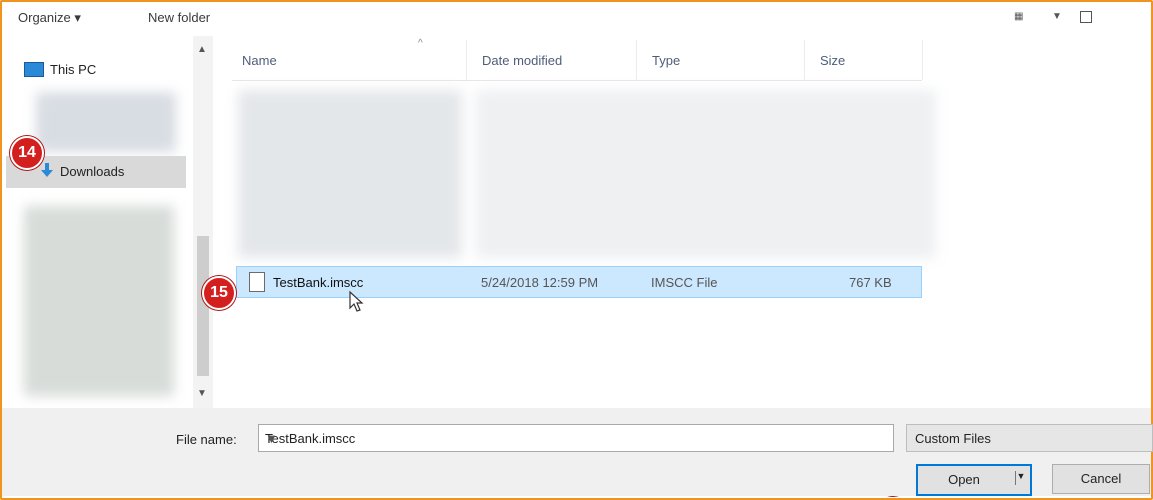 This screenshot has height=500, width=1153. Describe the element at coordinates (522, 60) in the screenshot. I see `column-header-date-modified: Date modified` at that location.